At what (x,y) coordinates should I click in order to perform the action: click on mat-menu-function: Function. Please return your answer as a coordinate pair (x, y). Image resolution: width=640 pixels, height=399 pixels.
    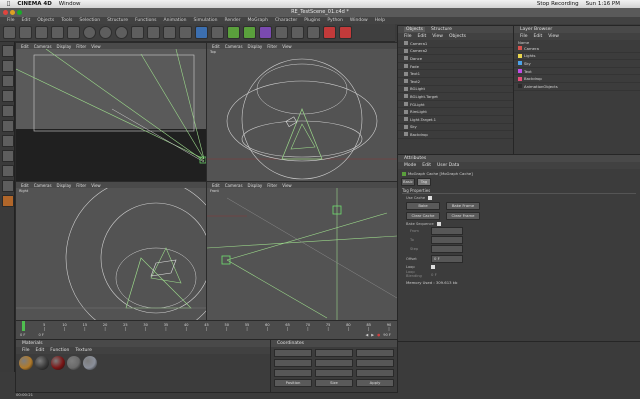
    Looking at the image, I should click on (59, 350).